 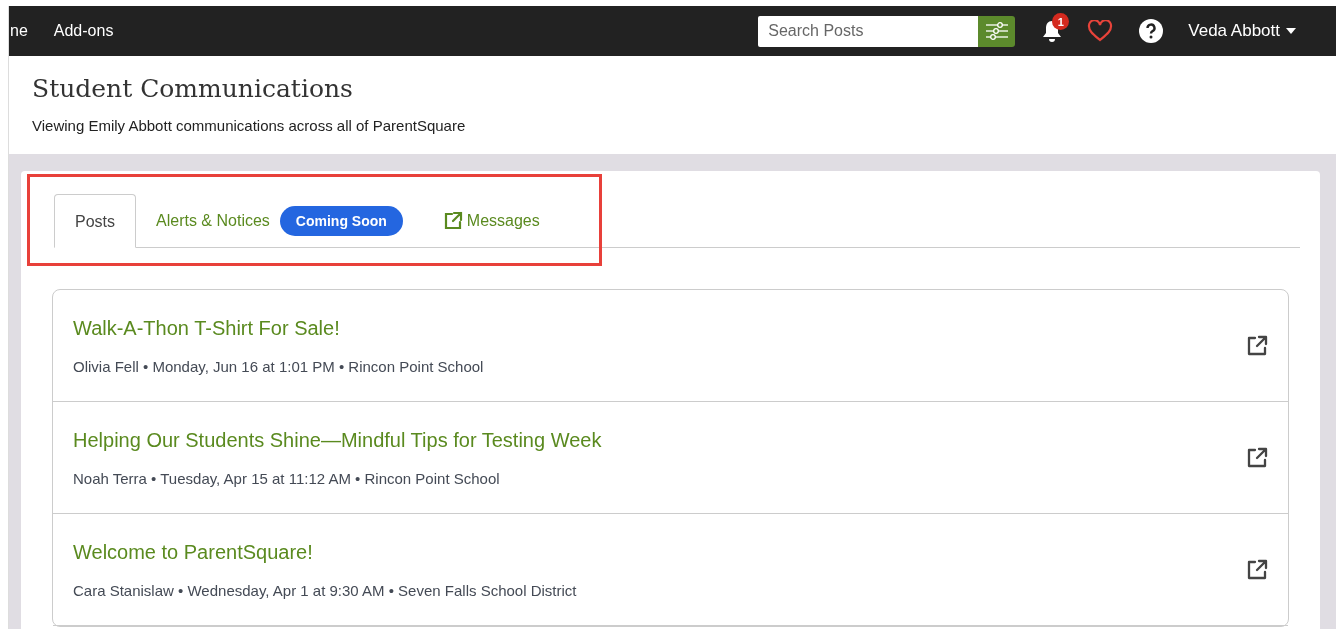 I want to click on post-meta: Olivia Fell • Monday, Jun 16 at 1:01 PM • Rincon Point School, so click(x=278, y=366).